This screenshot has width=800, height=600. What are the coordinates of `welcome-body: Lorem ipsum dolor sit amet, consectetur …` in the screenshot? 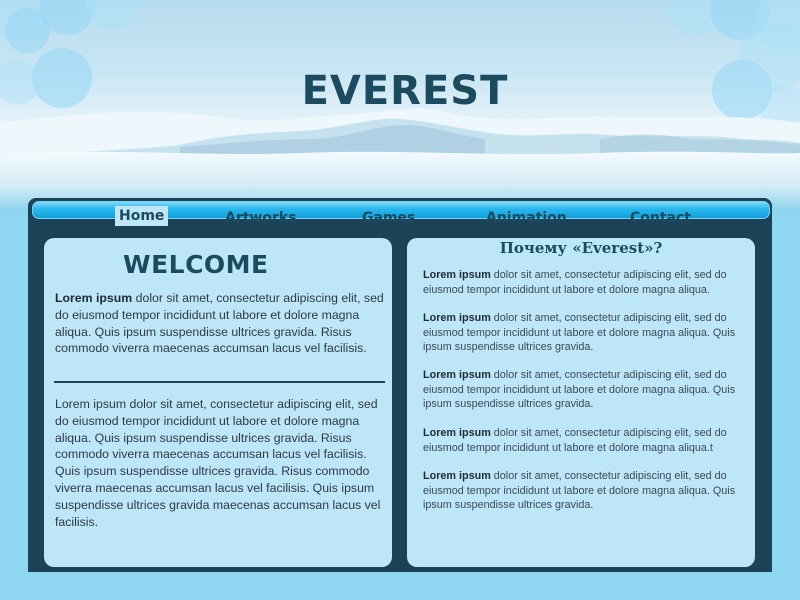 It's located at (218, 463).